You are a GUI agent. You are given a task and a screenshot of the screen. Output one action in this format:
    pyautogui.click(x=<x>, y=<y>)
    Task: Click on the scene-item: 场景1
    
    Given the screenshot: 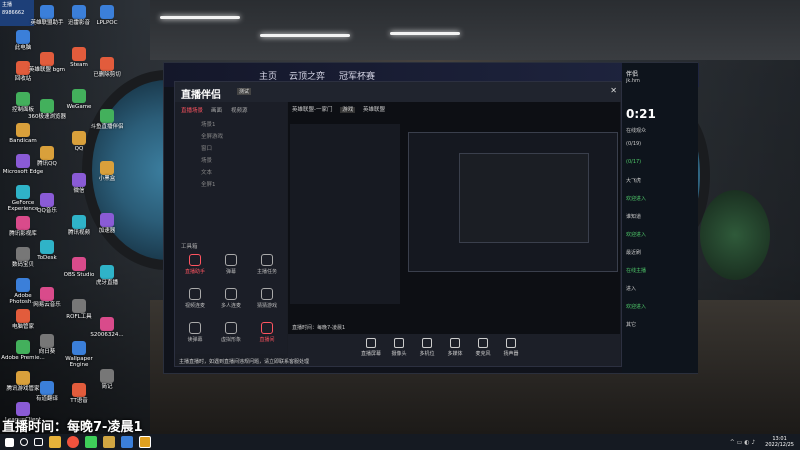 What is the action you would take?
    pyautogui.click(x=231, y=124)
    